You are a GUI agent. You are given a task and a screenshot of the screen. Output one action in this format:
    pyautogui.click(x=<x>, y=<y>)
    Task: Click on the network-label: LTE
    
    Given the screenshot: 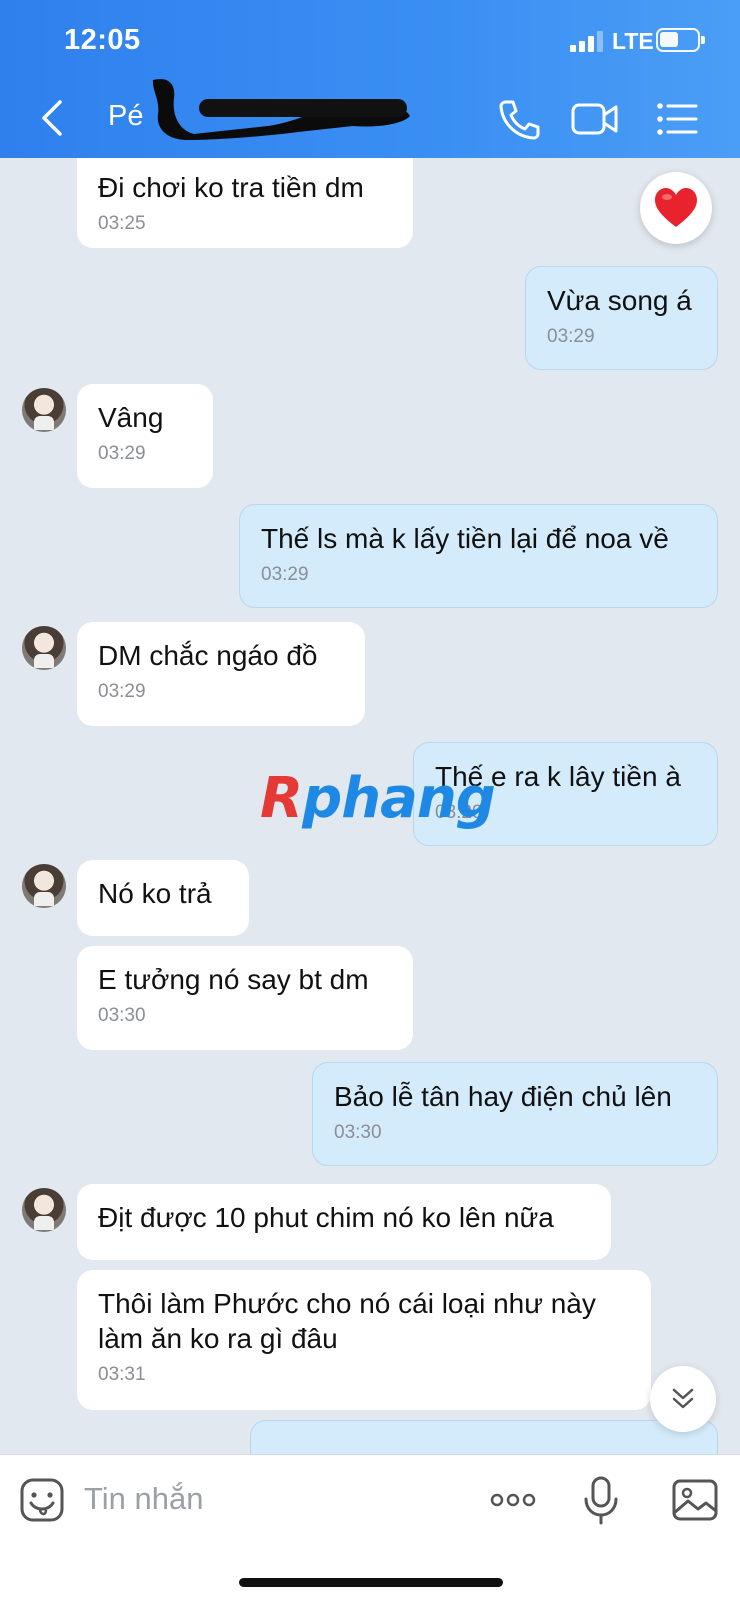 What is the action you would take?
    pyautogui.click(x=633, y=41)
    